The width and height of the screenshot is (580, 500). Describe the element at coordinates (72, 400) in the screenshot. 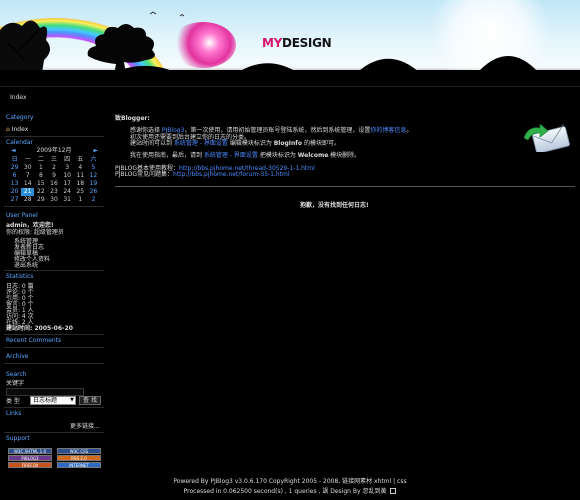

I see `chevron-down-icon: ▼` at that location.